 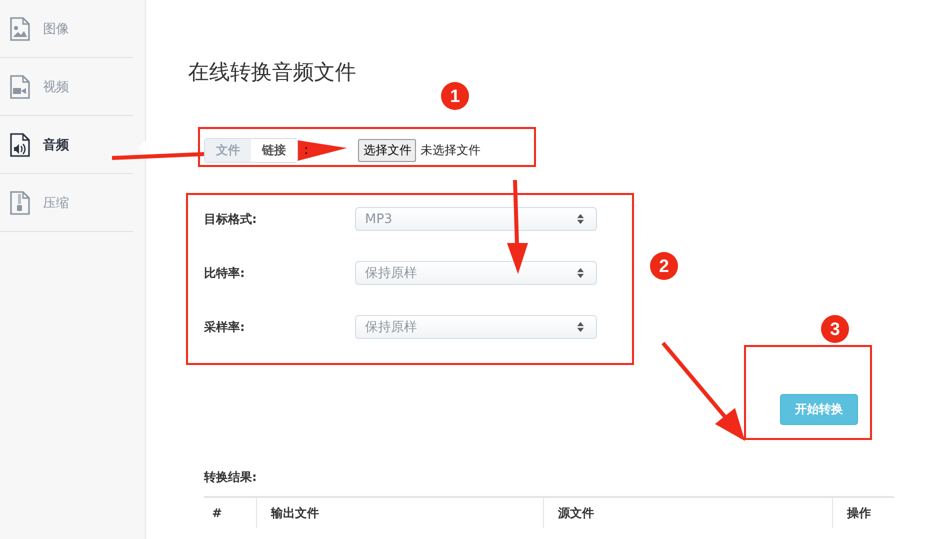 What do you see at coordinates (819, 409) in the screenshot?
I see `start-convert-button: 开始转换` at bounding box center [819, 409].